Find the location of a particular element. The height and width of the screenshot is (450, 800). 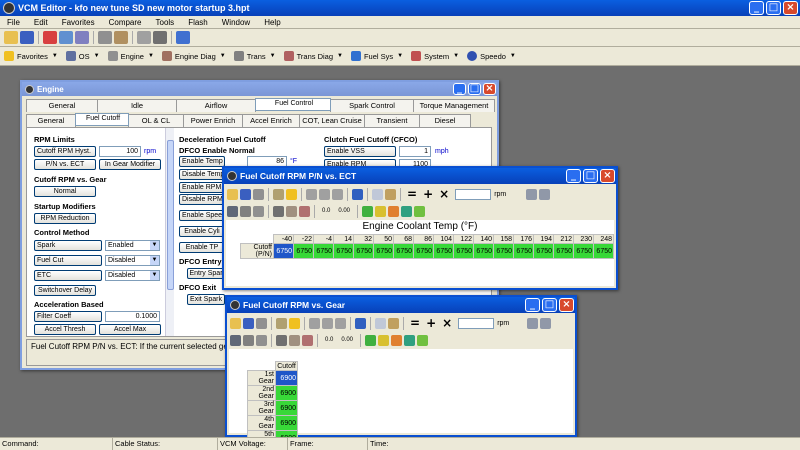

color-yellow-icon is located at coordinates (384, 340).